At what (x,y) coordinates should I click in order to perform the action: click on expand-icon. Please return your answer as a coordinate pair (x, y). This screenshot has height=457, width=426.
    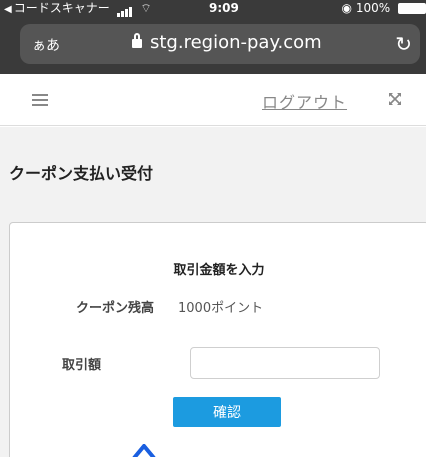
    Looking at the image, I should click on (395, 99).